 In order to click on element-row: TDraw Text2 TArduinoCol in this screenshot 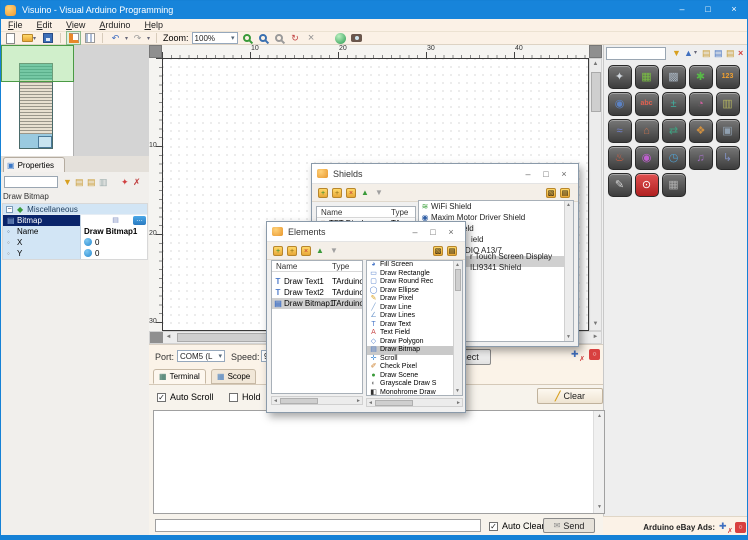, I will do `click(317, 292)`.